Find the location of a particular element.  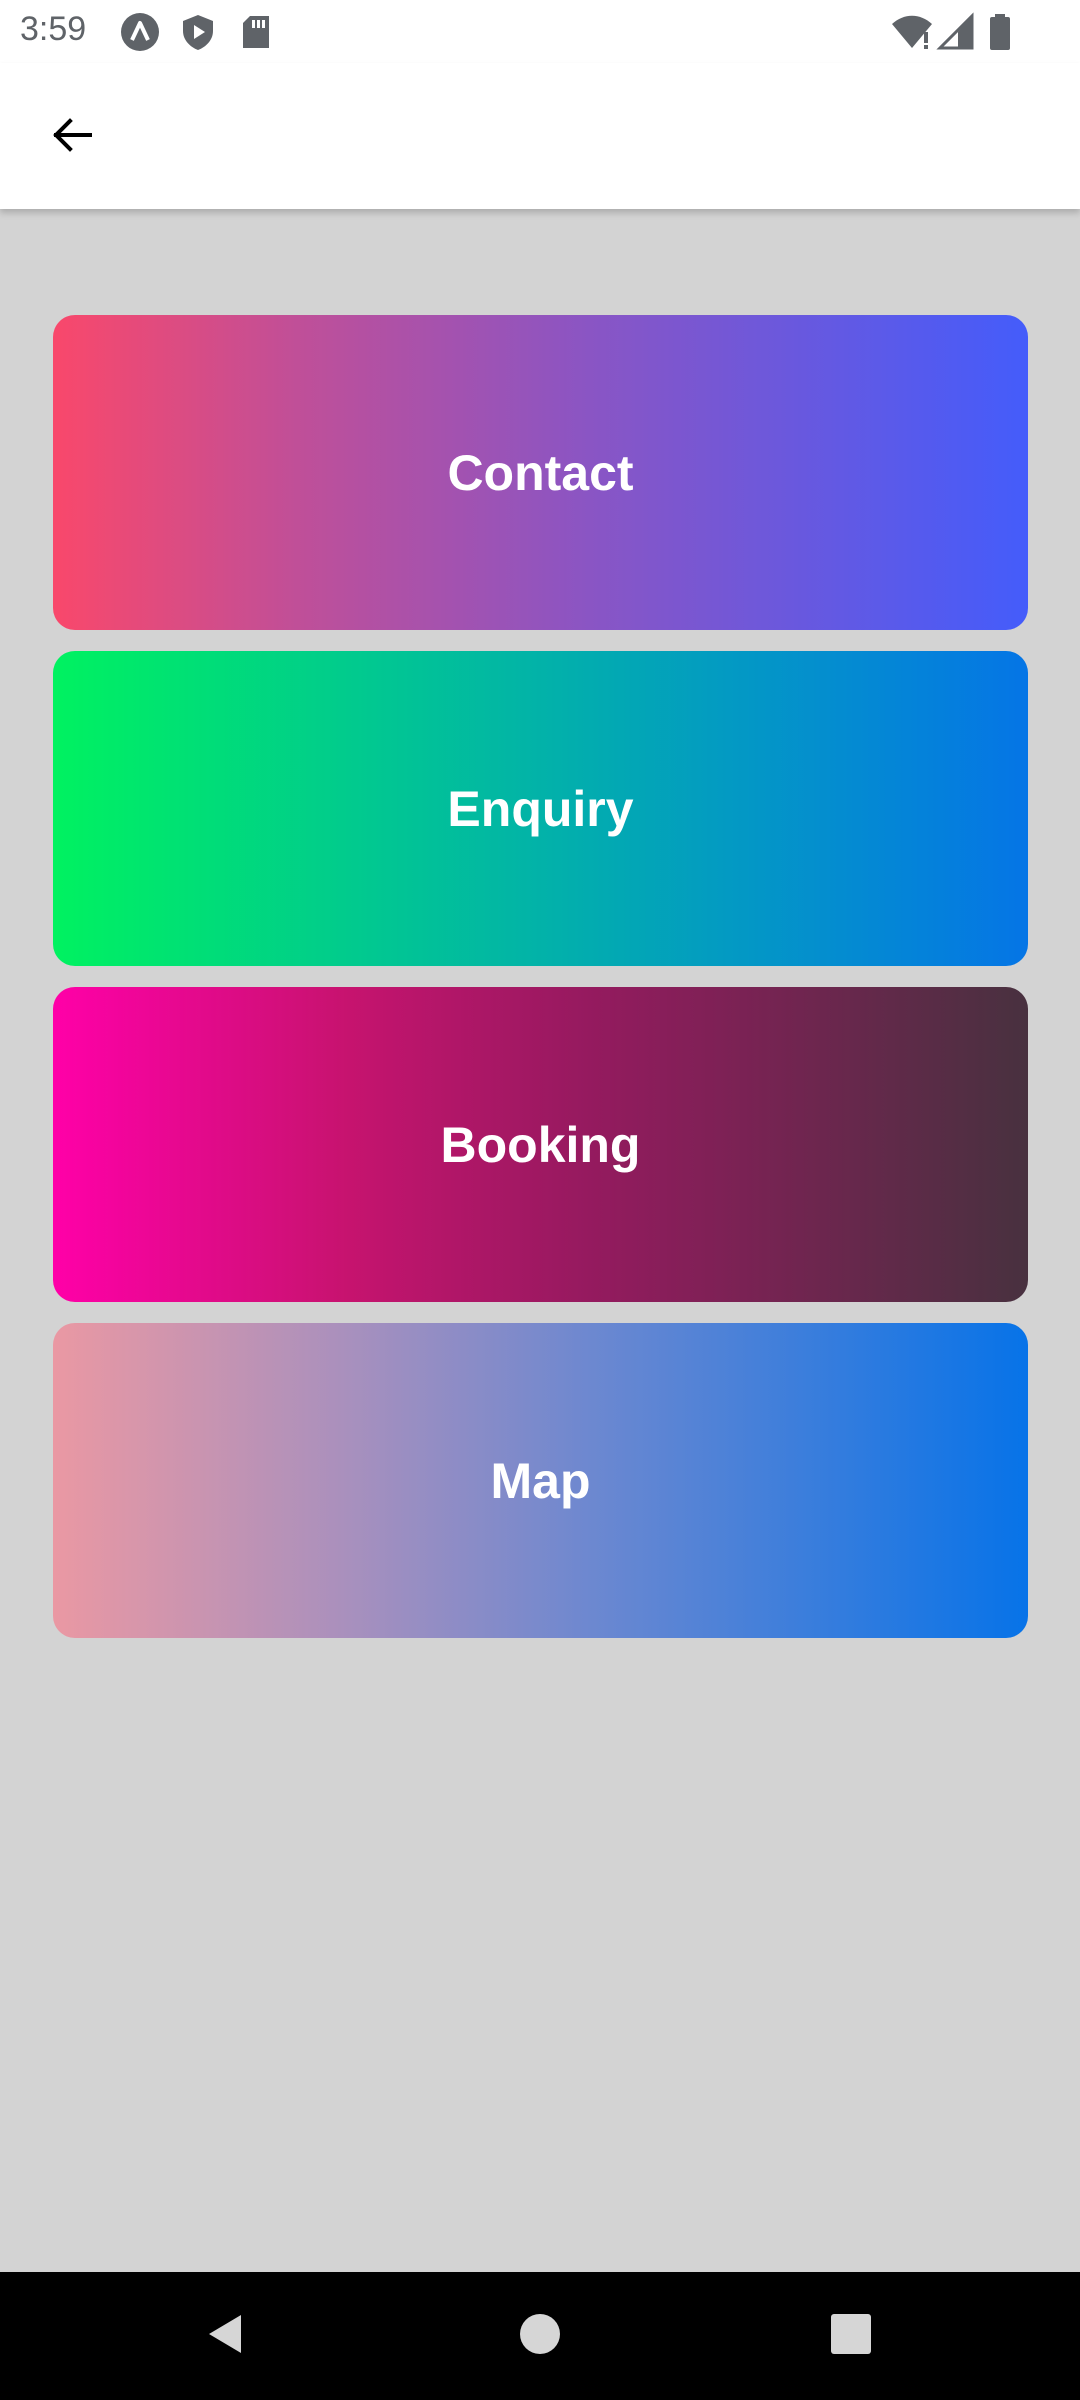

system-nav-bar is located at coordinates (540, 2336).